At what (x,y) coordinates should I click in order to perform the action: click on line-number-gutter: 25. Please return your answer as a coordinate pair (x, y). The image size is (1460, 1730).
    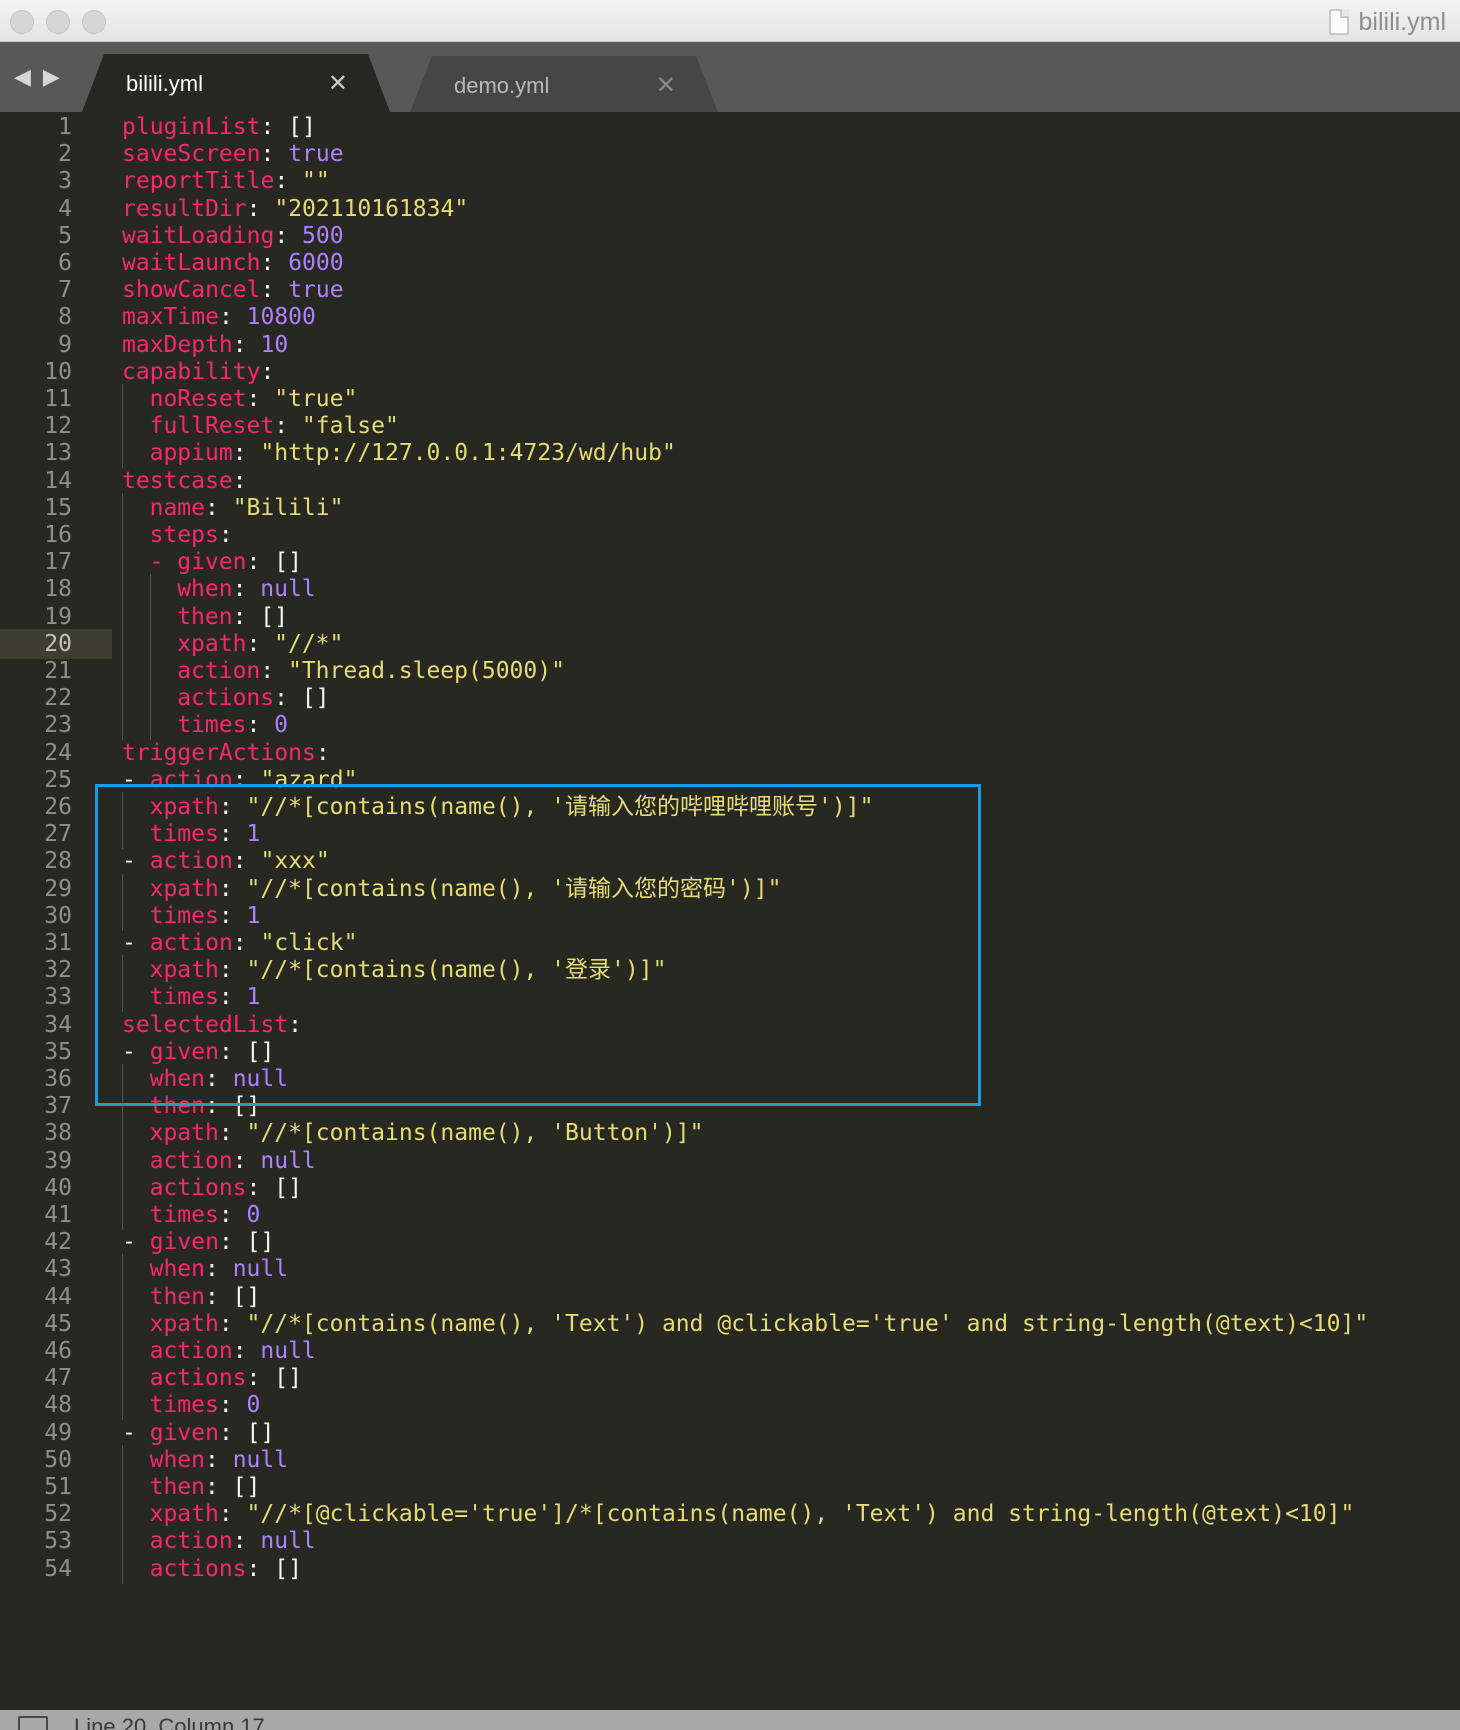
    Looking at the image, I should click on (56, 780).